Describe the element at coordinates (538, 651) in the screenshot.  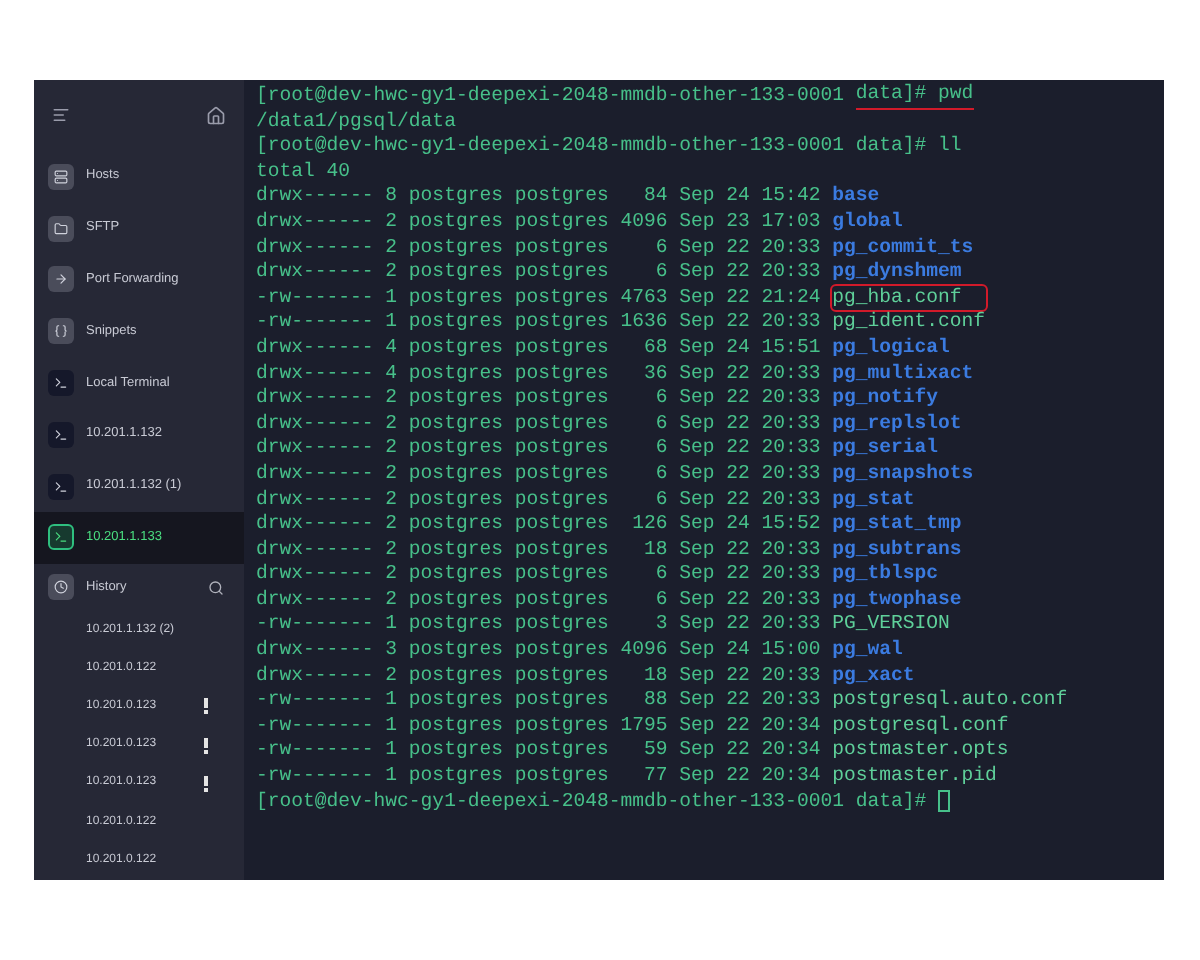
I see `file-details: drwx------ 3 postgres postgres 4096 Sep 24 15:00` at that location.